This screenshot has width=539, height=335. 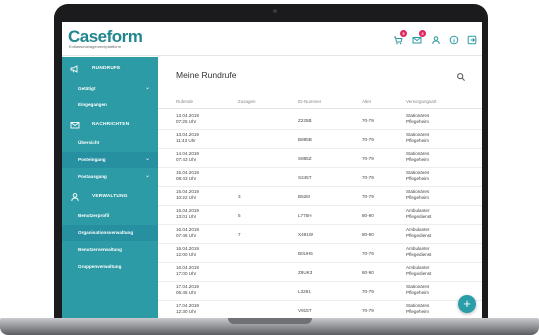 What do you see at coordinates (75, 69) in the screenshot?
I see `megaphone-icon` at bounding box center [75, 69].